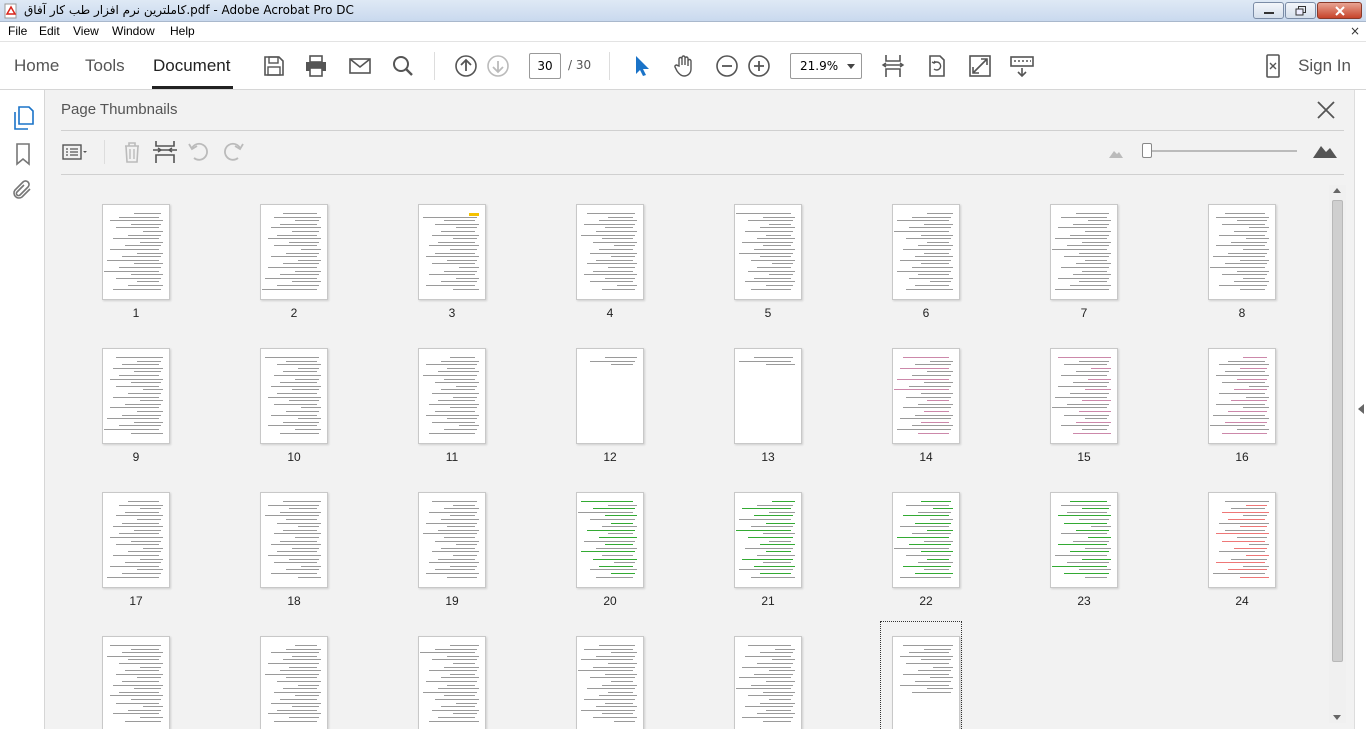  Describe the element at coordinates (595, 541) in the screenshot. I see `page-thumbnail: 20` at that location.